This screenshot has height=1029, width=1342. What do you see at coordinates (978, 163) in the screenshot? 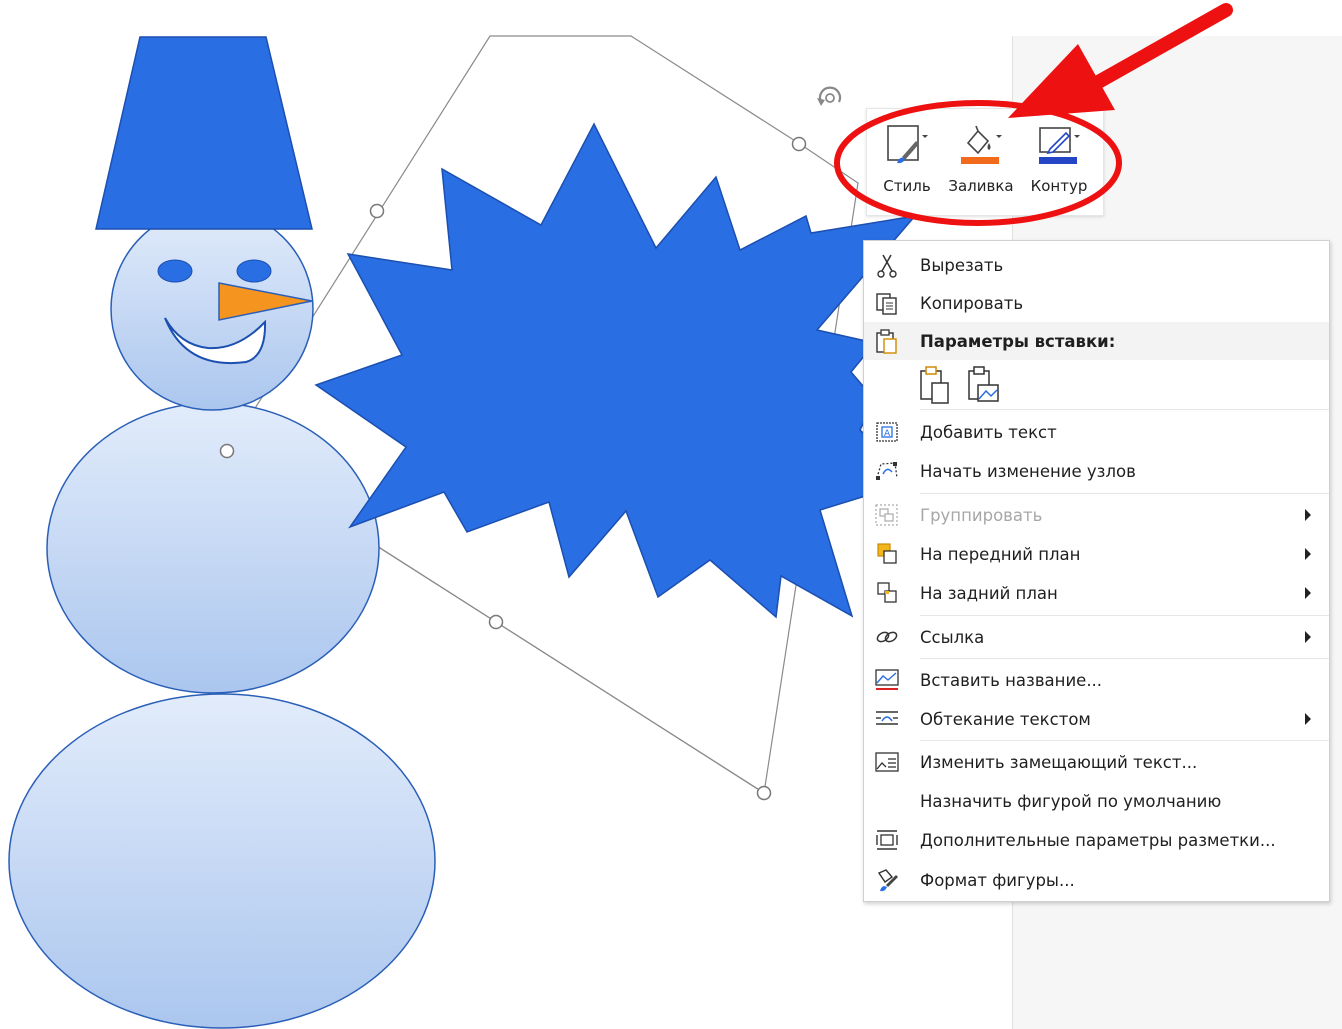
I see `annotation-circle` at bounding box center [978, 163].